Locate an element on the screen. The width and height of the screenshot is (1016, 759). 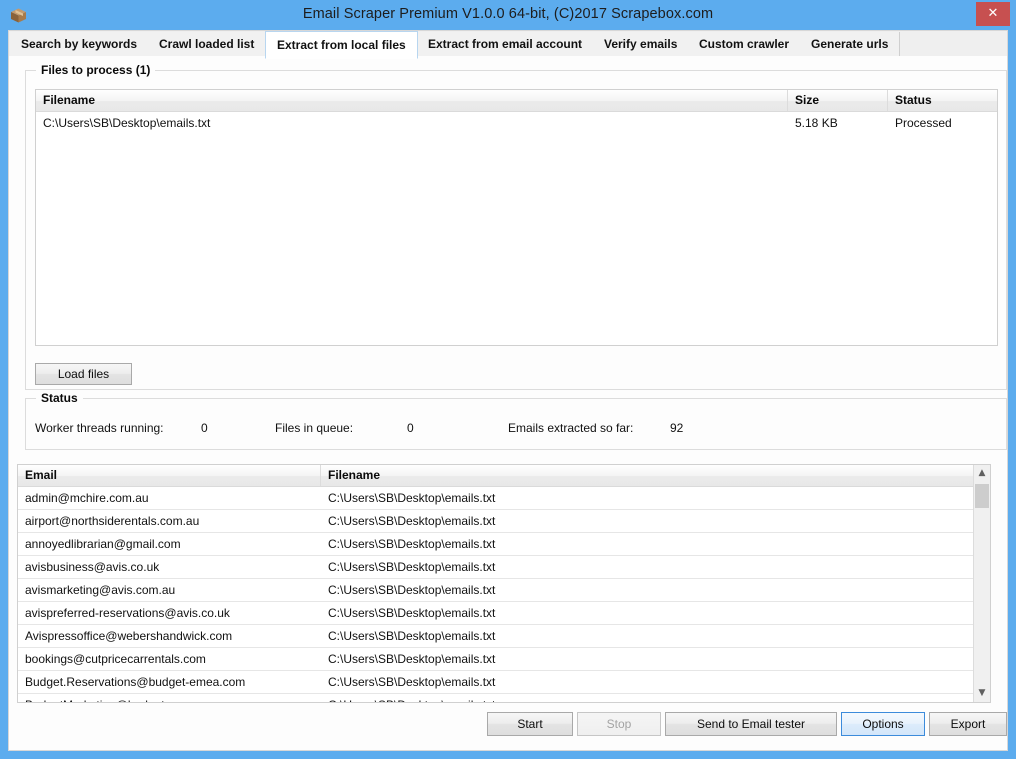
options-button: Options is located at coordinates (883, 724).